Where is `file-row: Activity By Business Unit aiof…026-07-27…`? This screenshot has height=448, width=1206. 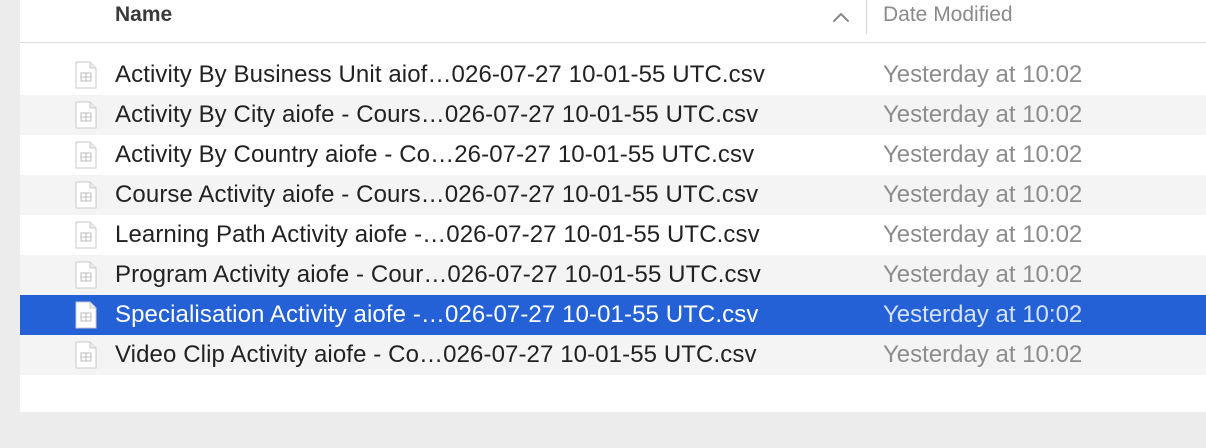 file-row: Activity By Business Unit aiof…026-07-27… is located at coordinates (613, 75).